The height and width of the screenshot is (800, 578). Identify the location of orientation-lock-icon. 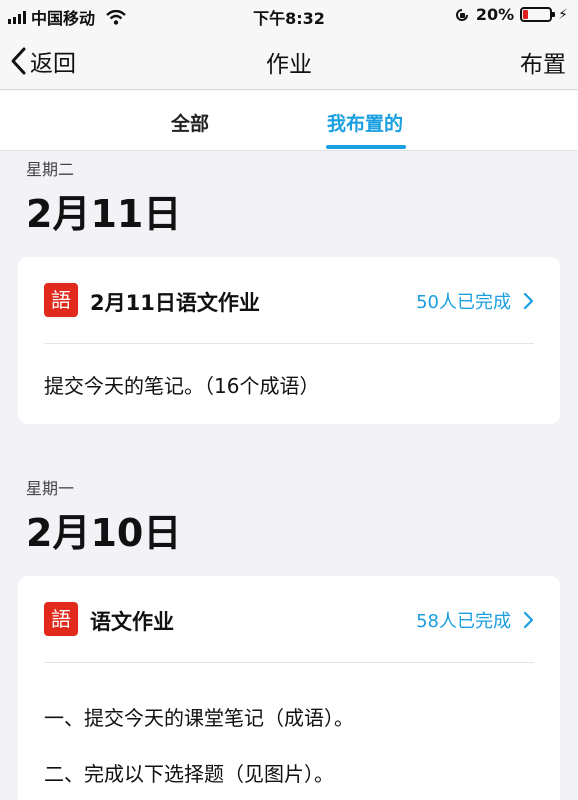
(461, 14).